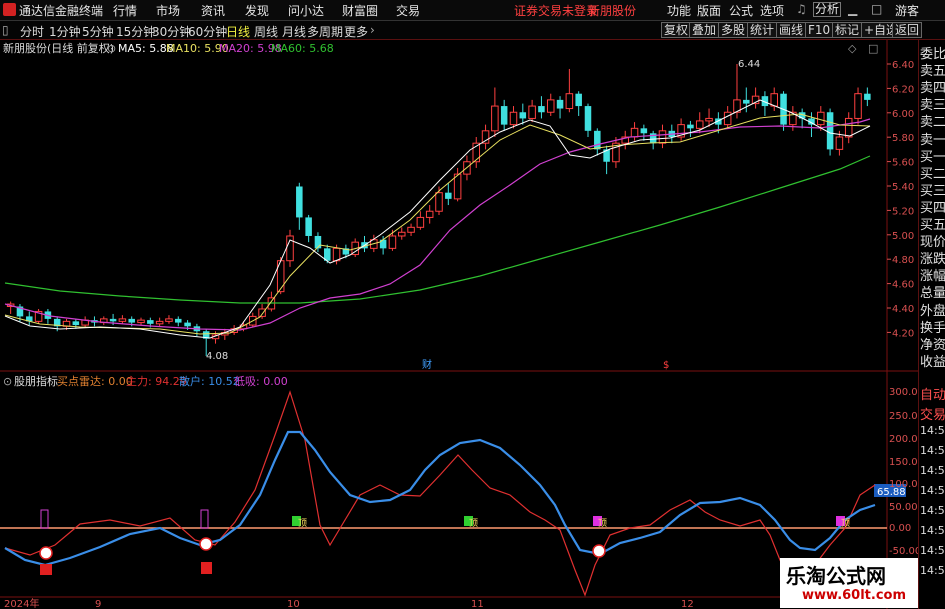 The height and width of the screenshot is (609, 945). Describe the element at coordinates (676, 30) in the screenshot. I see `toolbar-fuquan: 复权` at that location.